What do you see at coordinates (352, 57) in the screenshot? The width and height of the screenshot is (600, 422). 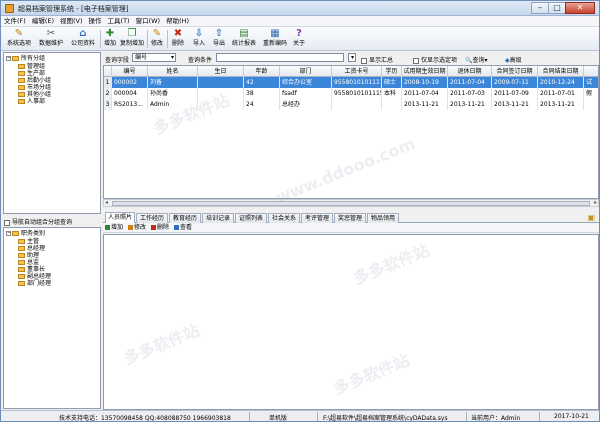 I see `query-condition-dropdown` at bounding box center [352, 57].